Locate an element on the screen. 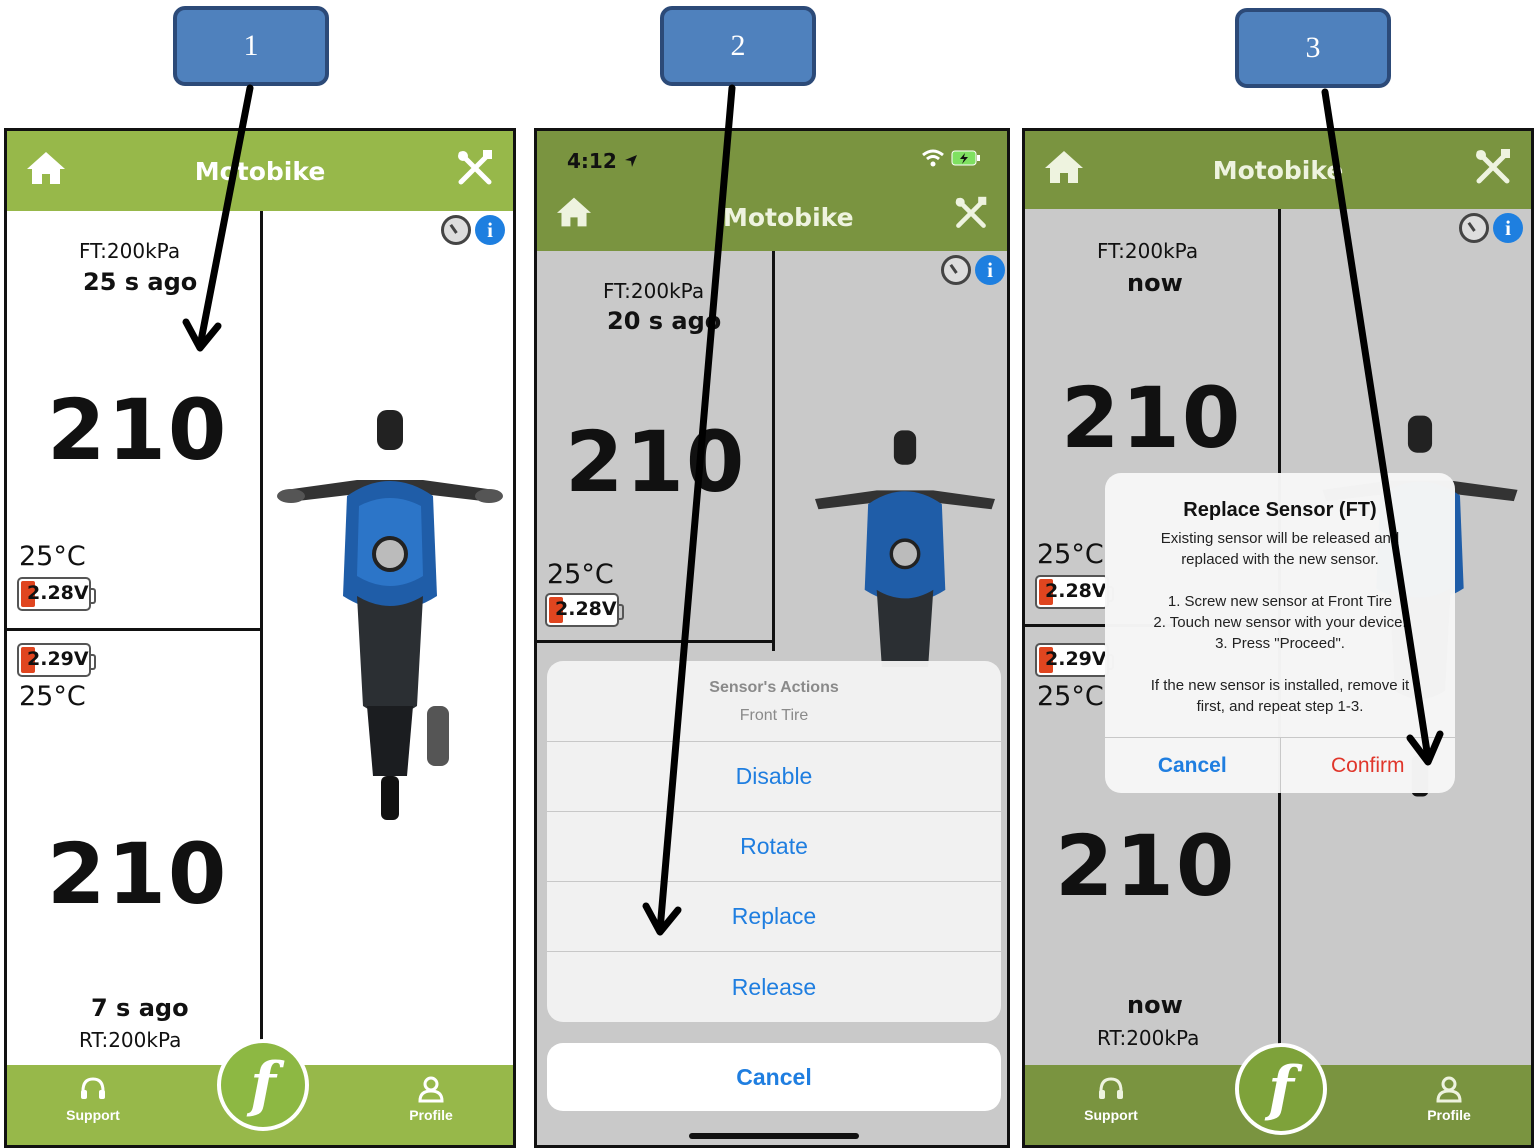 This screenshot has width=1536, height=1148. action-sheet-title: Sensor's Actions is located at coordinates (774, 687).